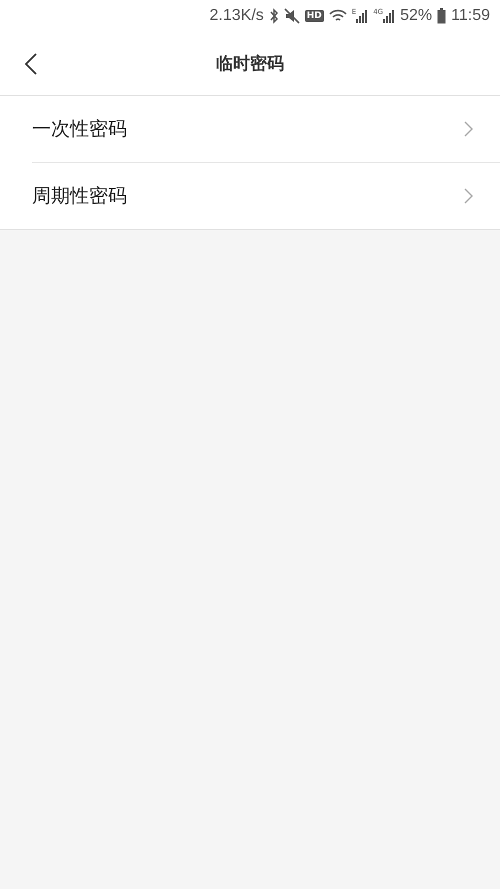 This screenshot has width=500, height=889. Describe the element at coordinates (292, 16) in the screenshot. I see `mute-icon` at that location.